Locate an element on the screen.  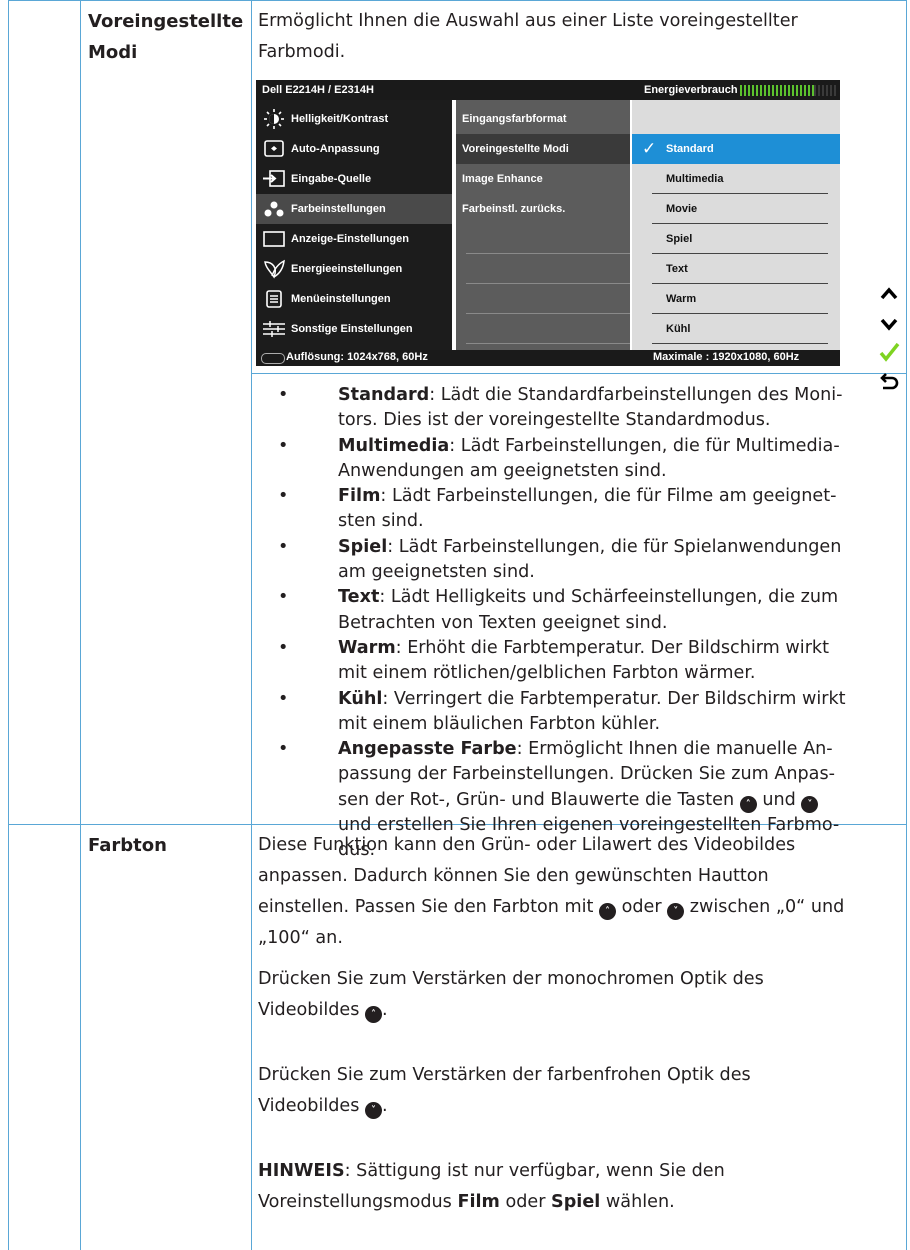
list-item-term: Warm is located at coordinates (367, 647).